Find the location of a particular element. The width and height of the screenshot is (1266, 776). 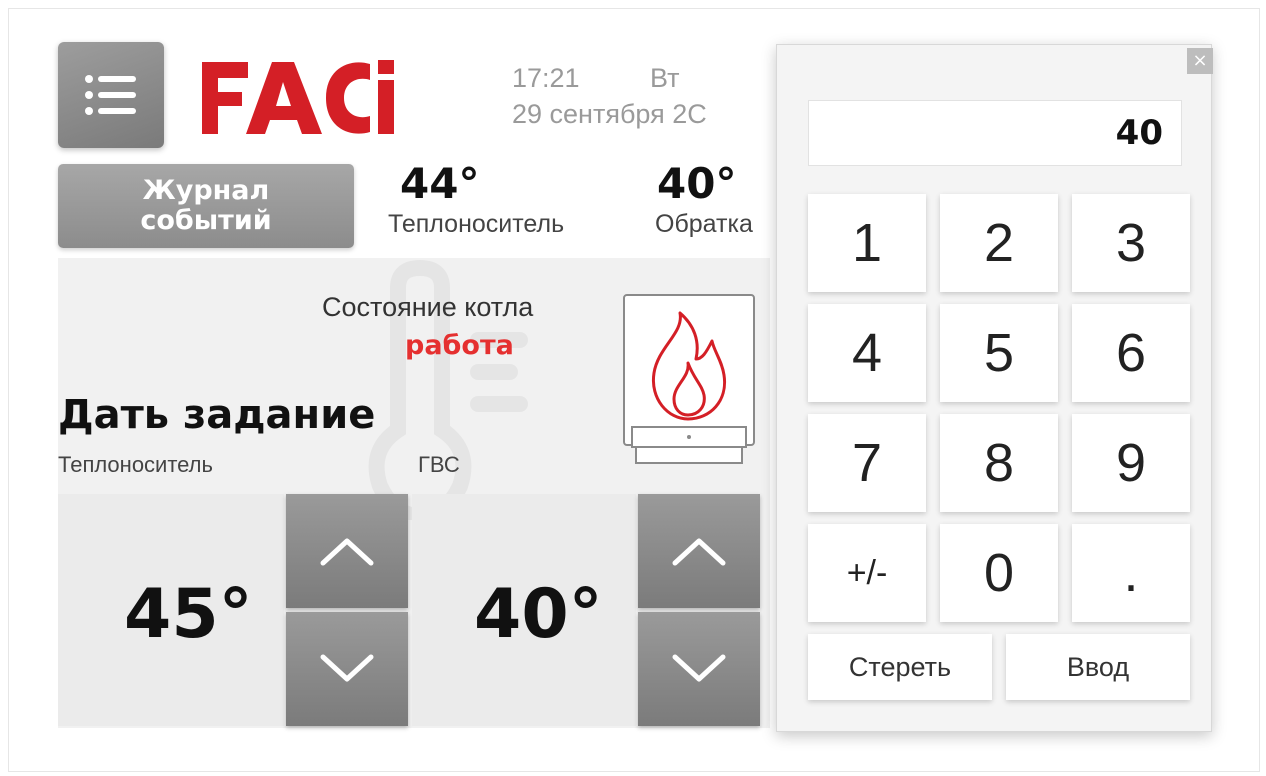

coolant-increase-button is located at coordinates (347, 551).